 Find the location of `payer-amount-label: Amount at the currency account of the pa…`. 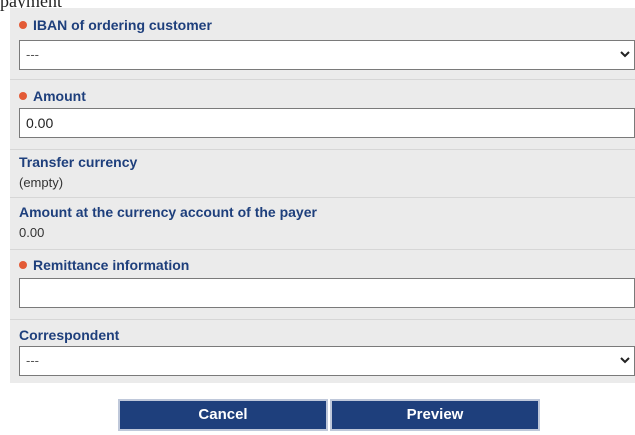

payer-amount-label: Amount at the currency account of the pa… is located at coordinates (168, 212).